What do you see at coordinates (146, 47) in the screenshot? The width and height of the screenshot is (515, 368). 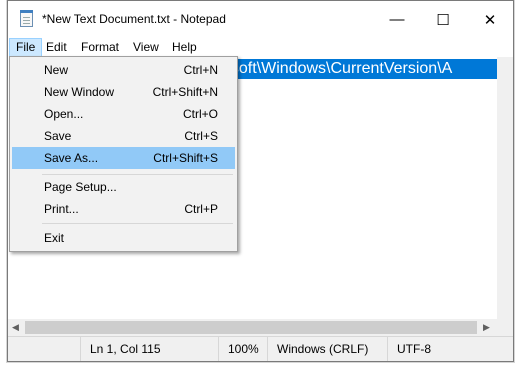 I see `menu-view: View` at bounding box center [146, 47].